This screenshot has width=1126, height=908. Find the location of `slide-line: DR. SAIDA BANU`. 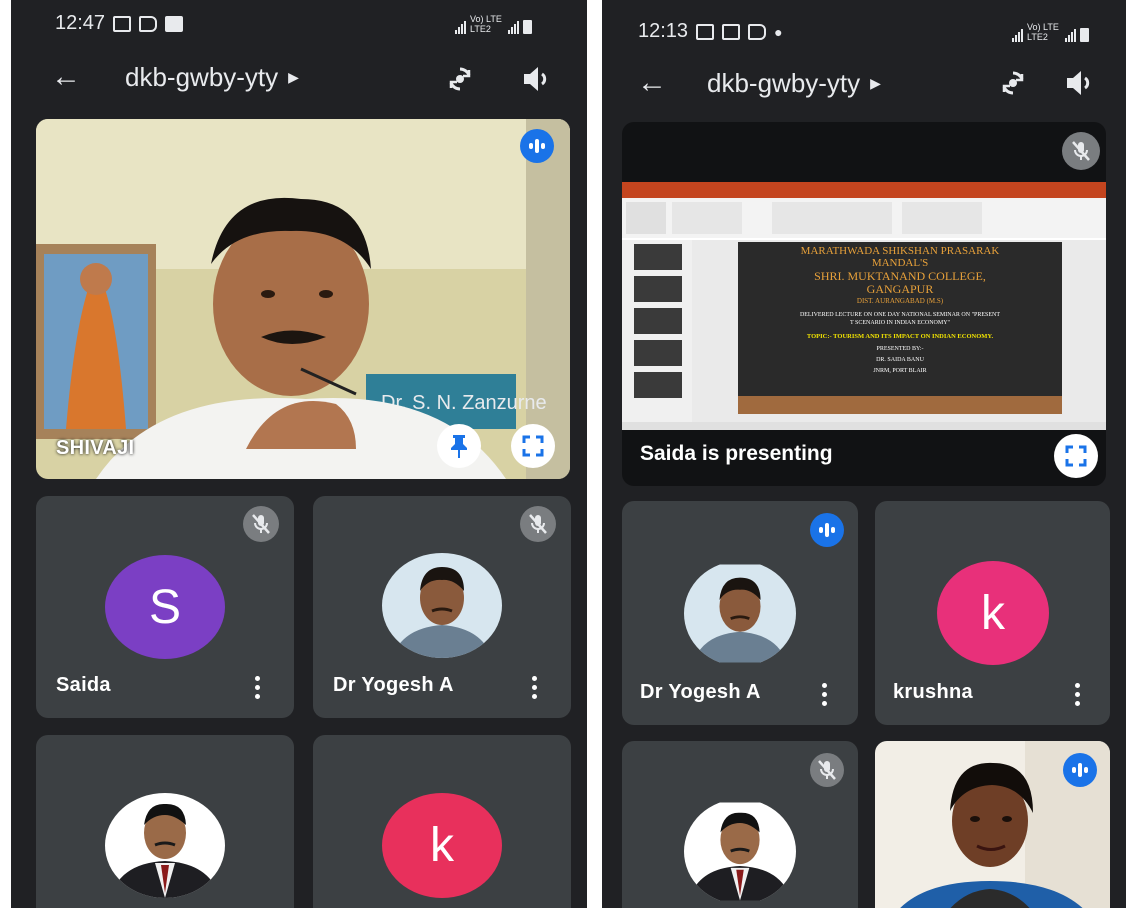

slide-line: DR. SAIDA BANU is located at coordinates (900, 360).